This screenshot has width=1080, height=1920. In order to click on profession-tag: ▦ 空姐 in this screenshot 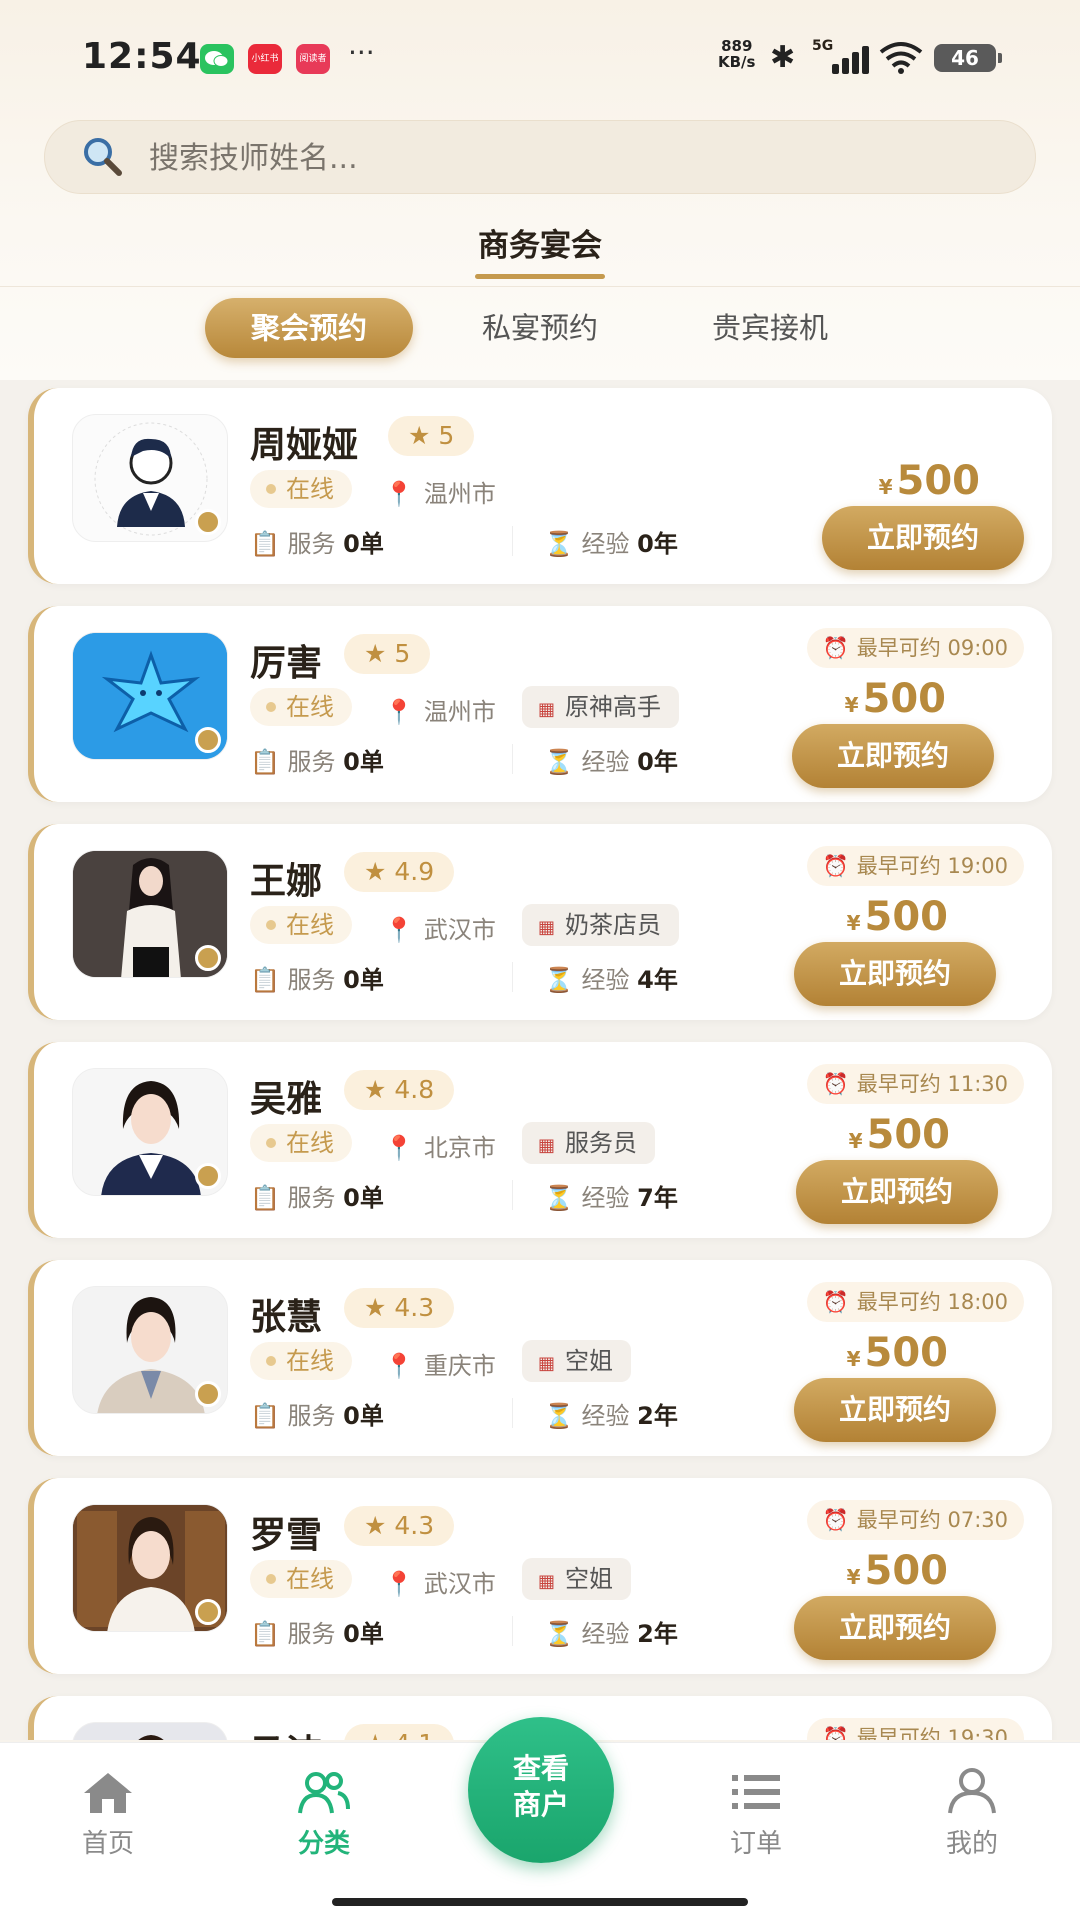, I will do `click(577, 1579)`.